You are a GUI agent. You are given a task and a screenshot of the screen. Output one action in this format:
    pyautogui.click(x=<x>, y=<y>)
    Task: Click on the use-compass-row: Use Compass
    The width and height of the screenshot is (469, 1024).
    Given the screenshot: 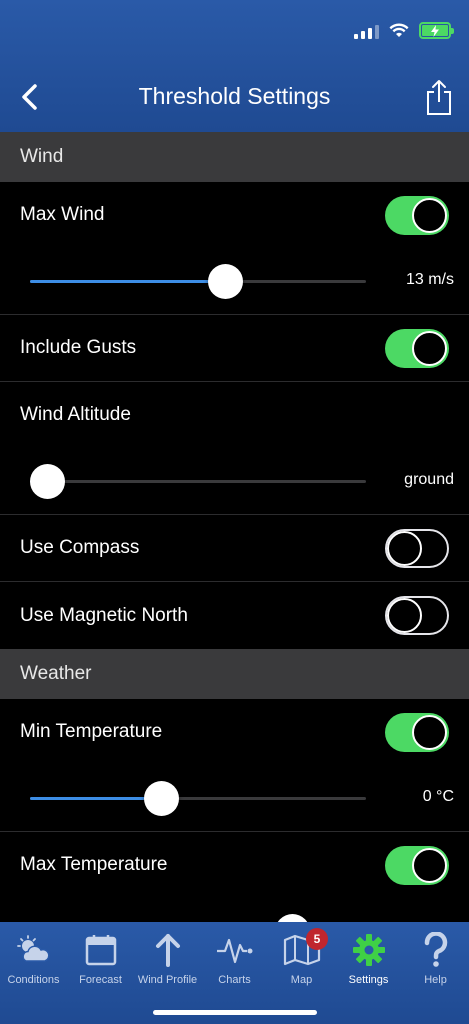 What is the action you would take?
    pyautogui.click(x=234, y=548)
    